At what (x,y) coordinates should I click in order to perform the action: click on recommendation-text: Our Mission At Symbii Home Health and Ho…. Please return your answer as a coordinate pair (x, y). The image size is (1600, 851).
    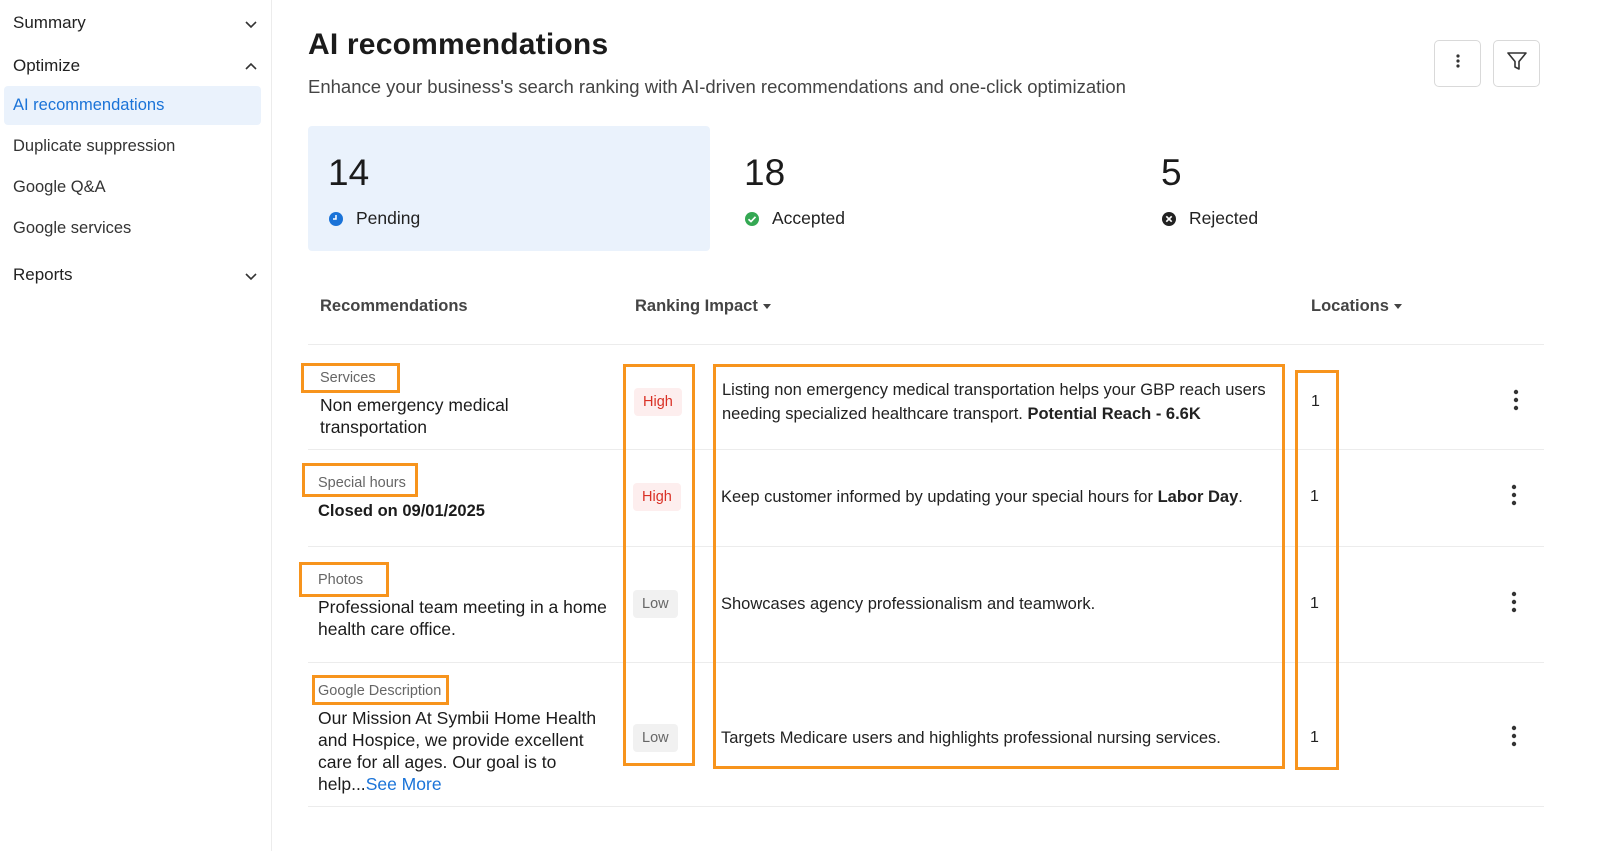
    Looking at the image, I should click on (468, 751).